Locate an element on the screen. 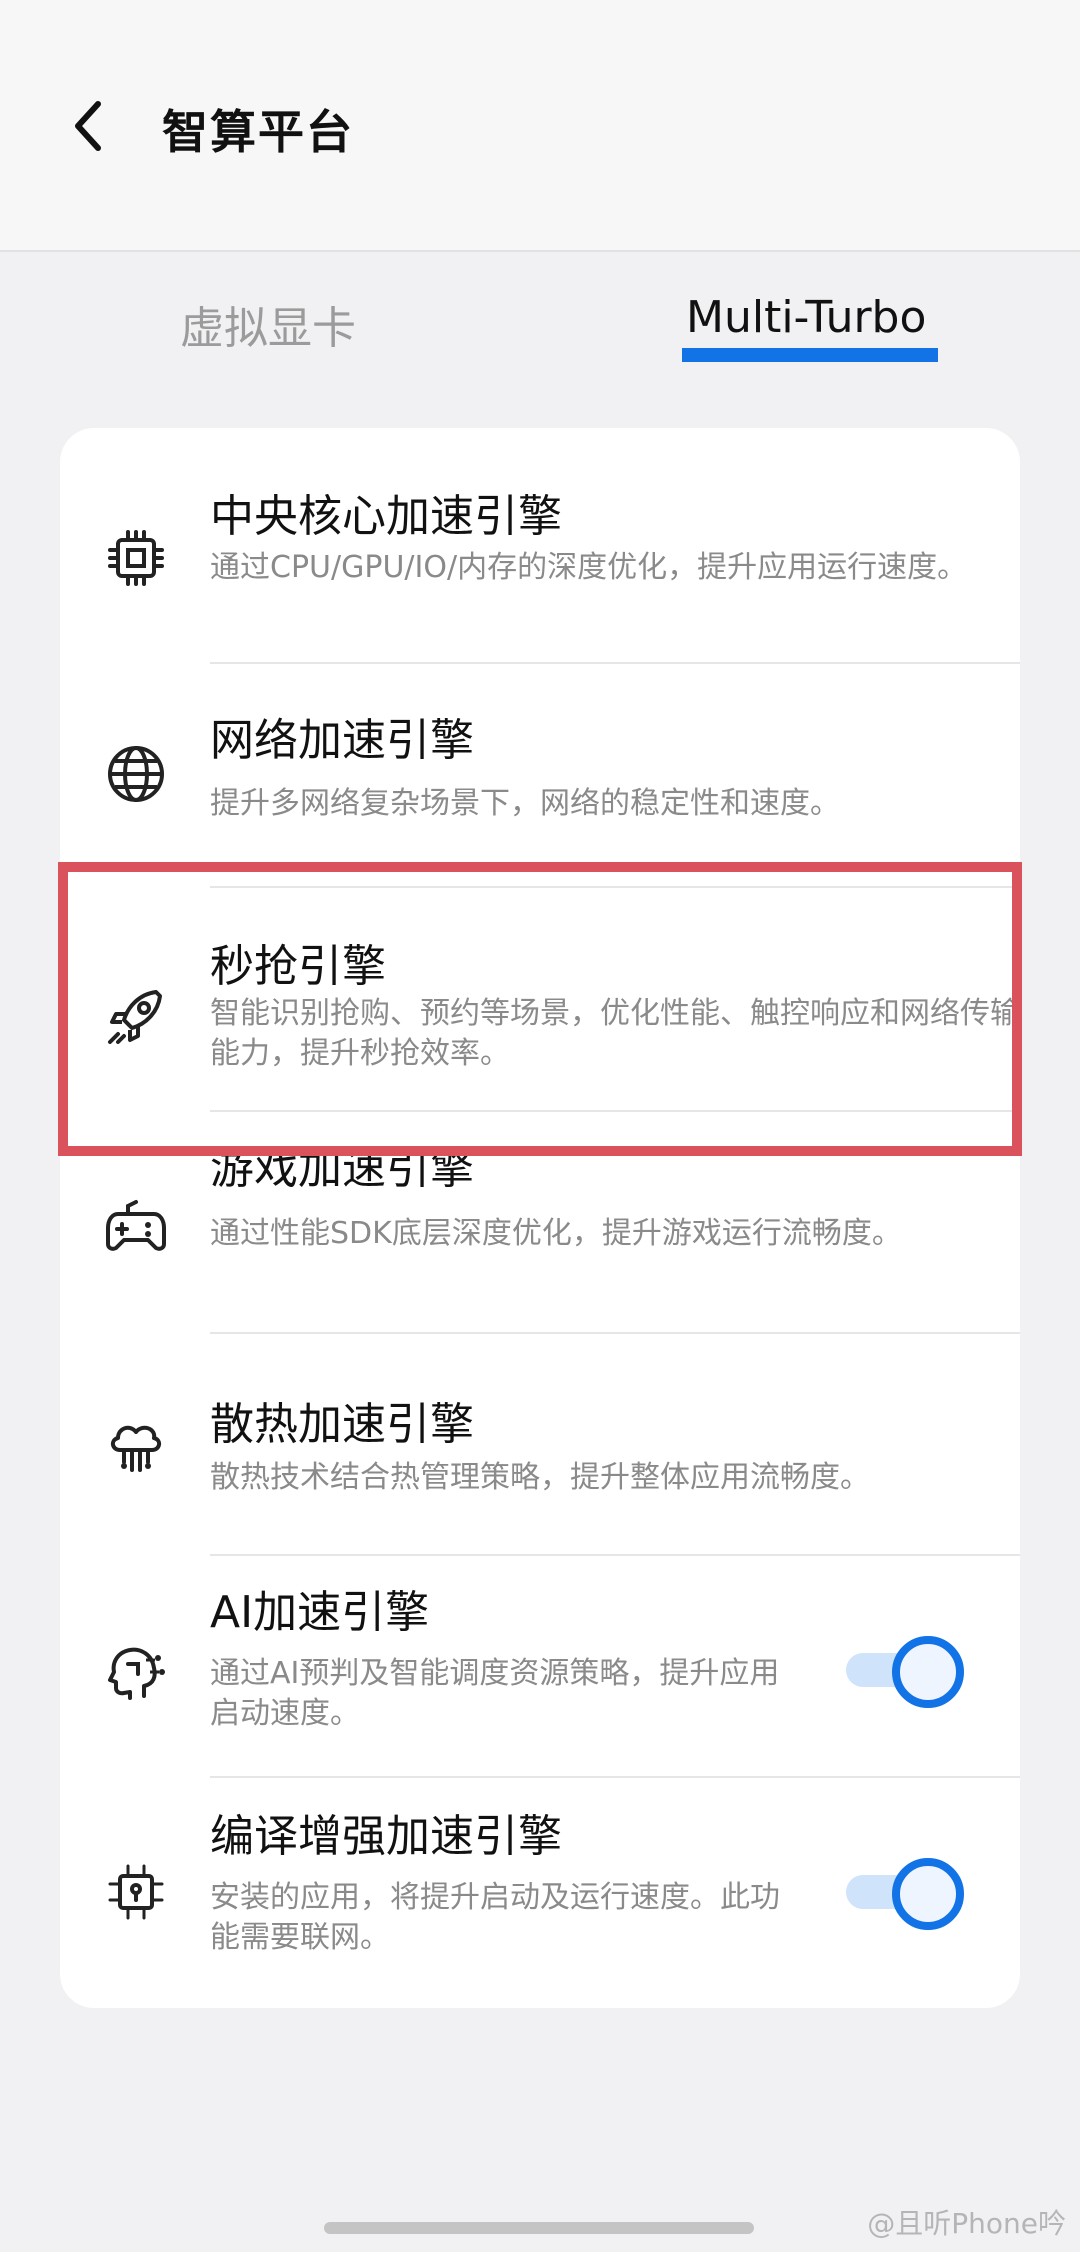  engine-row-network: 网络加速引擎 提升多网络复杂场景下，网络的稳定性和速度。 is located at coordinates (540, 775).